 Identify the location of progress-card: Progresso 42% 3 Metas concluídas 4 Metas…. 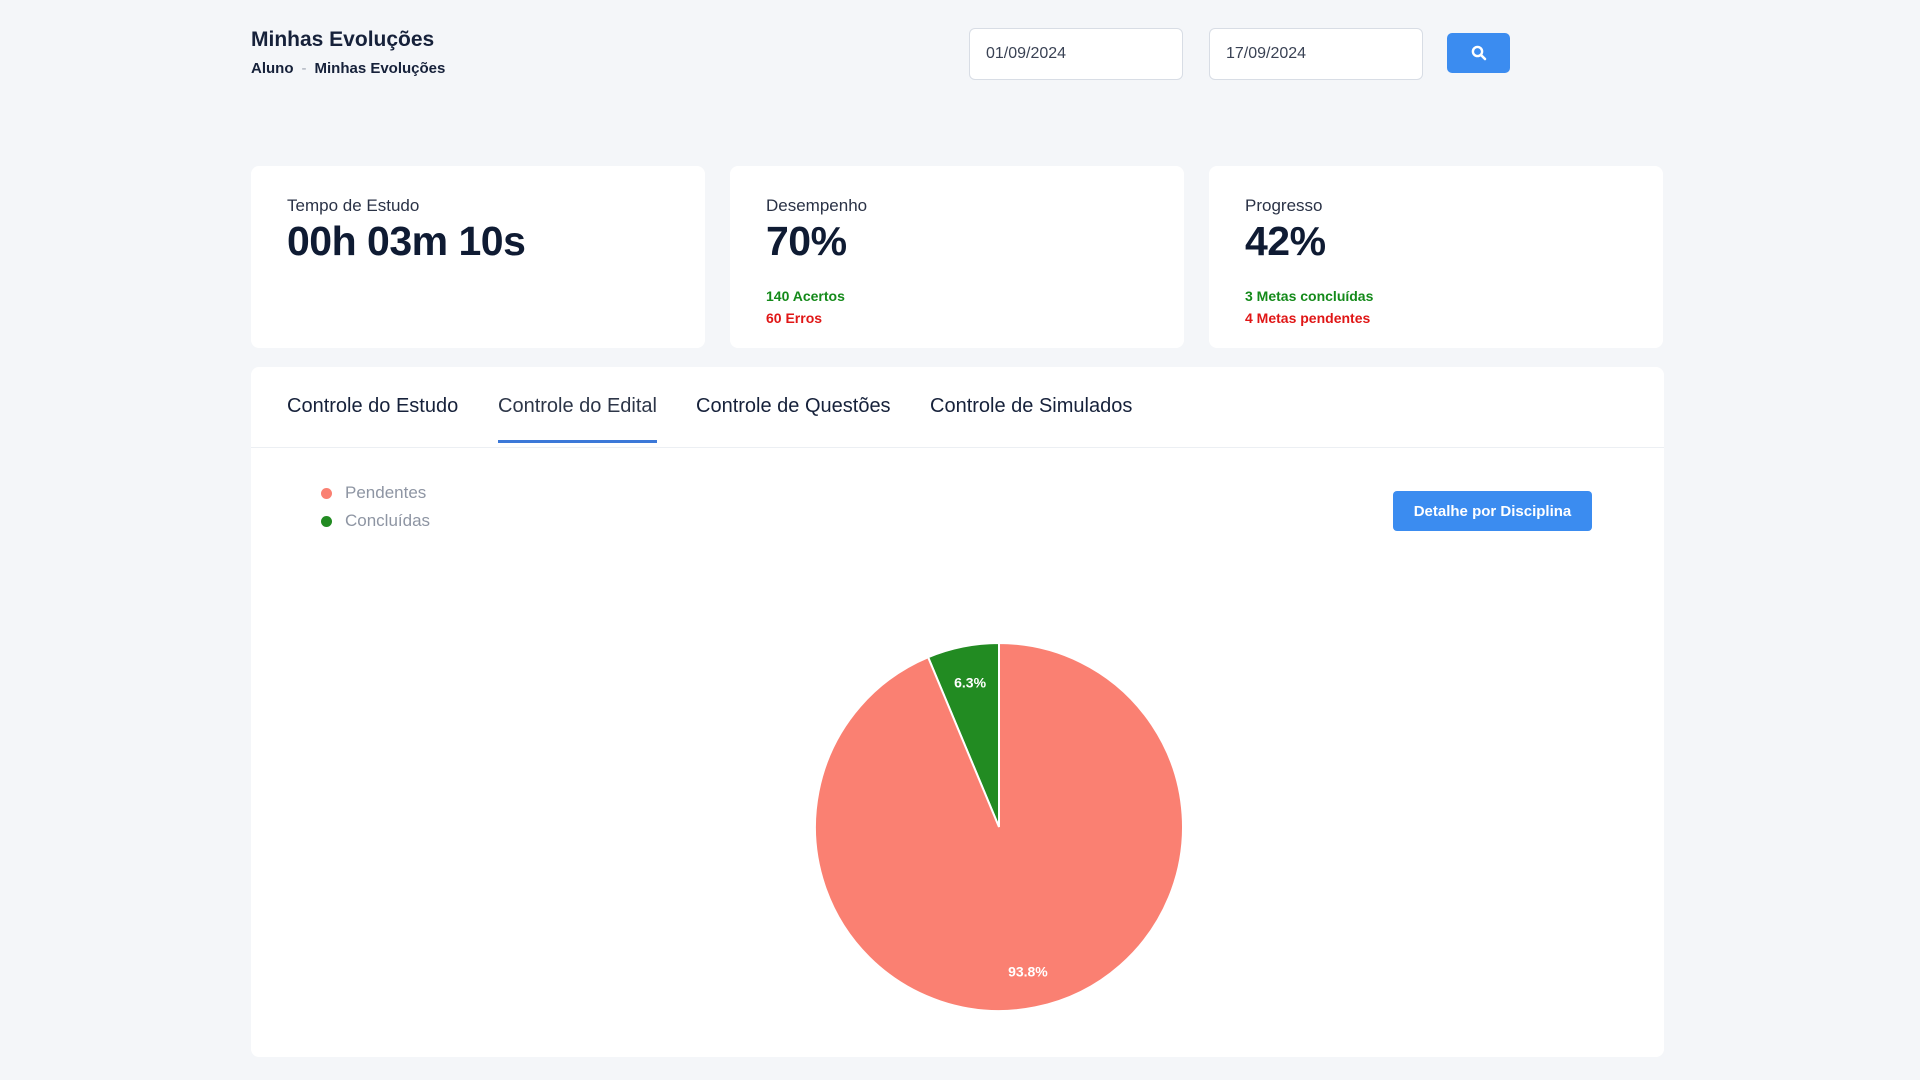
(1436, 257).